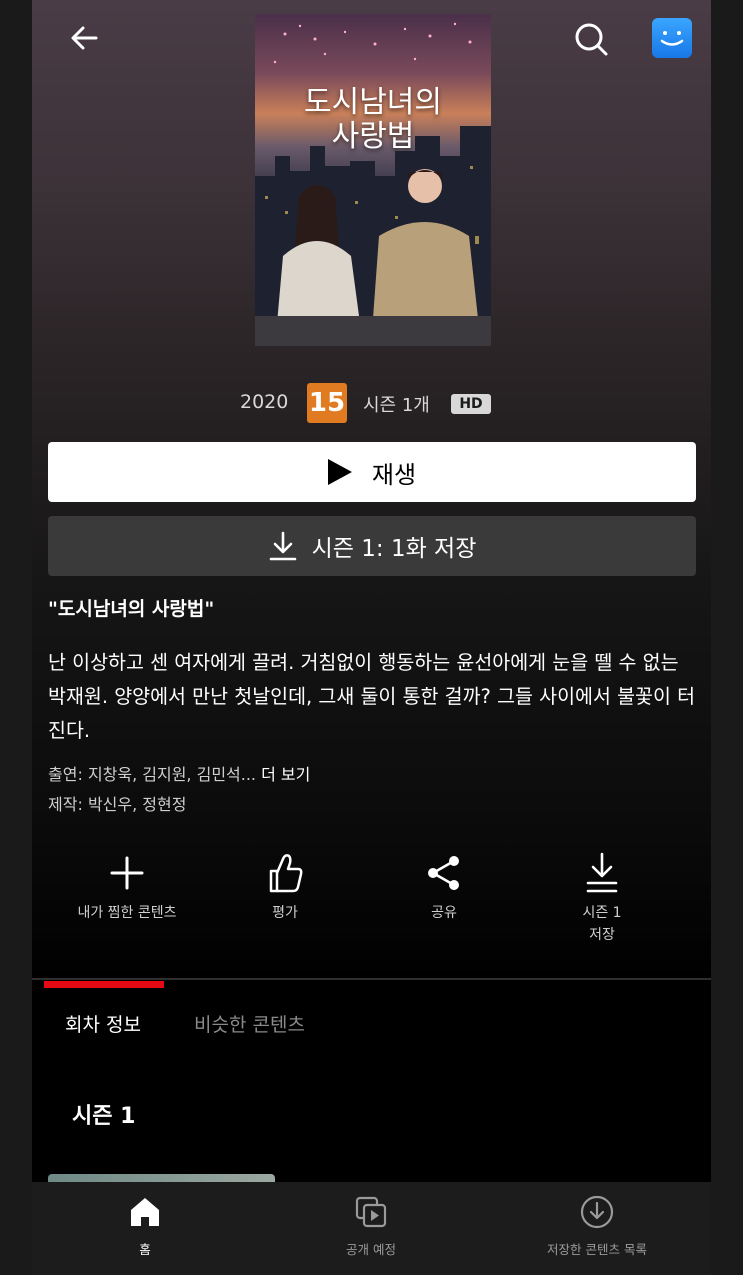 The image size is (743, 1275). I want to click on back-arrow-icon, so click(84, 38).